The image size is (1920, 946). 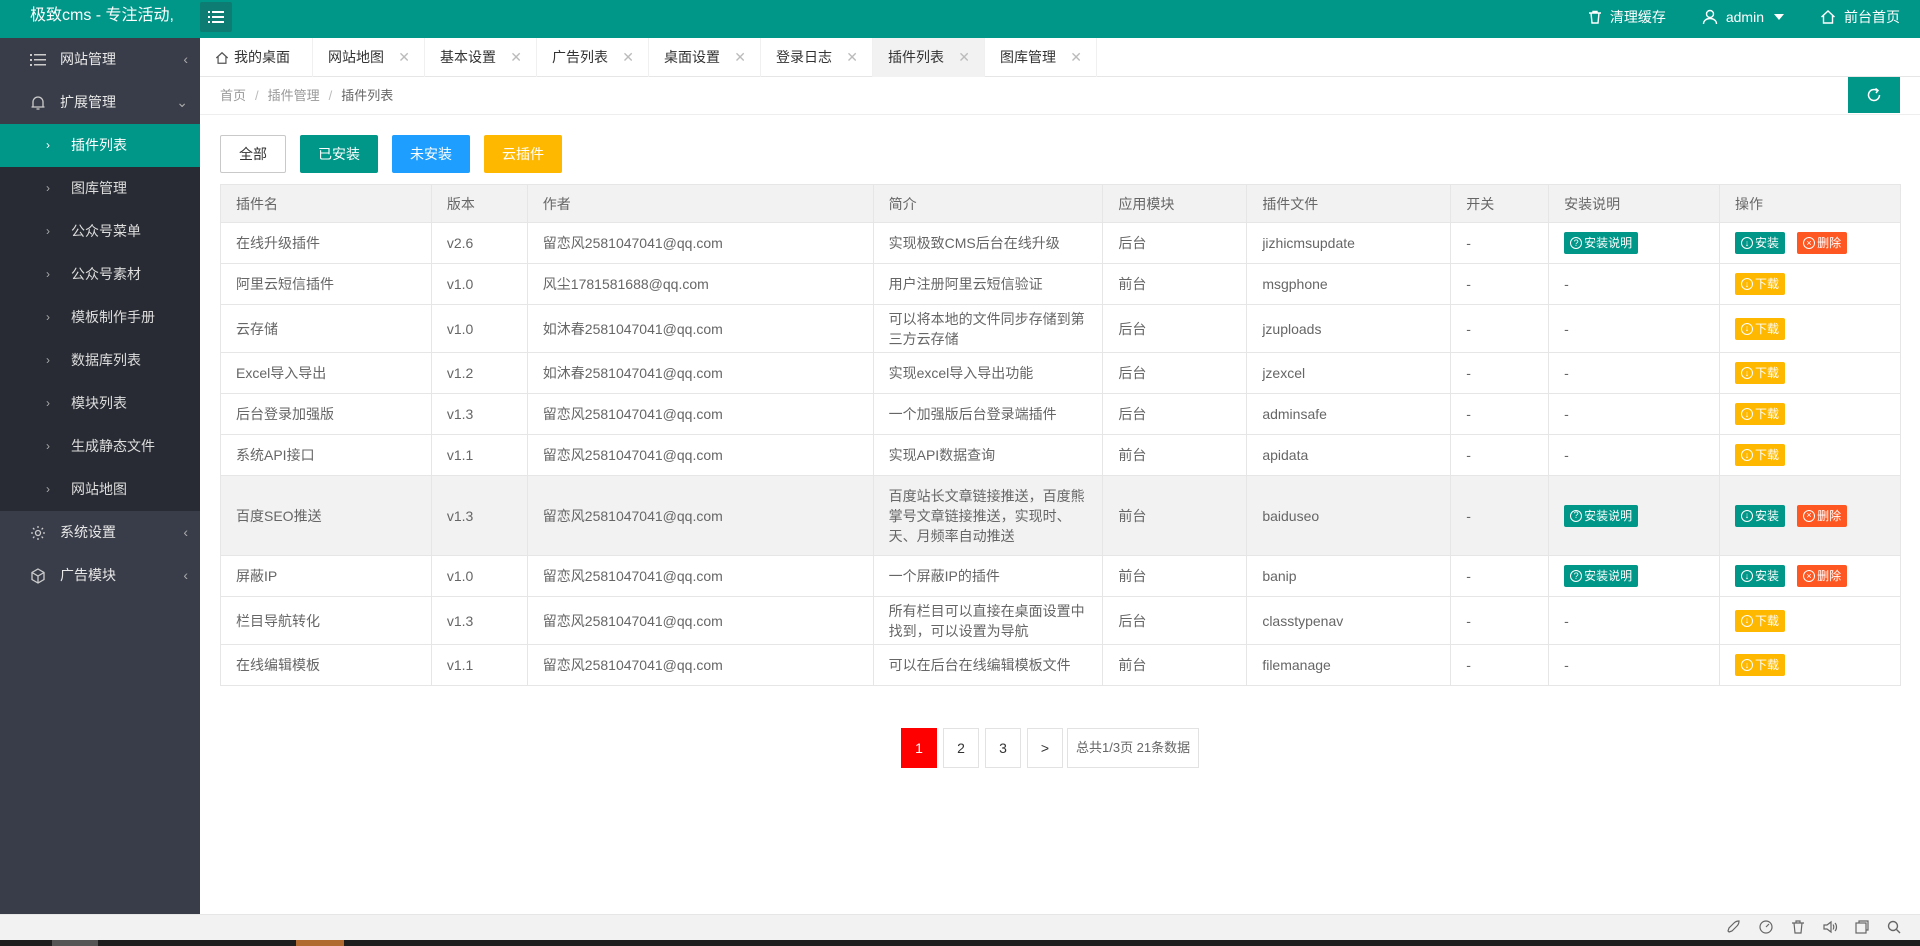 I want to click on filter-all-button: 全部, so click(x=253, y=154).